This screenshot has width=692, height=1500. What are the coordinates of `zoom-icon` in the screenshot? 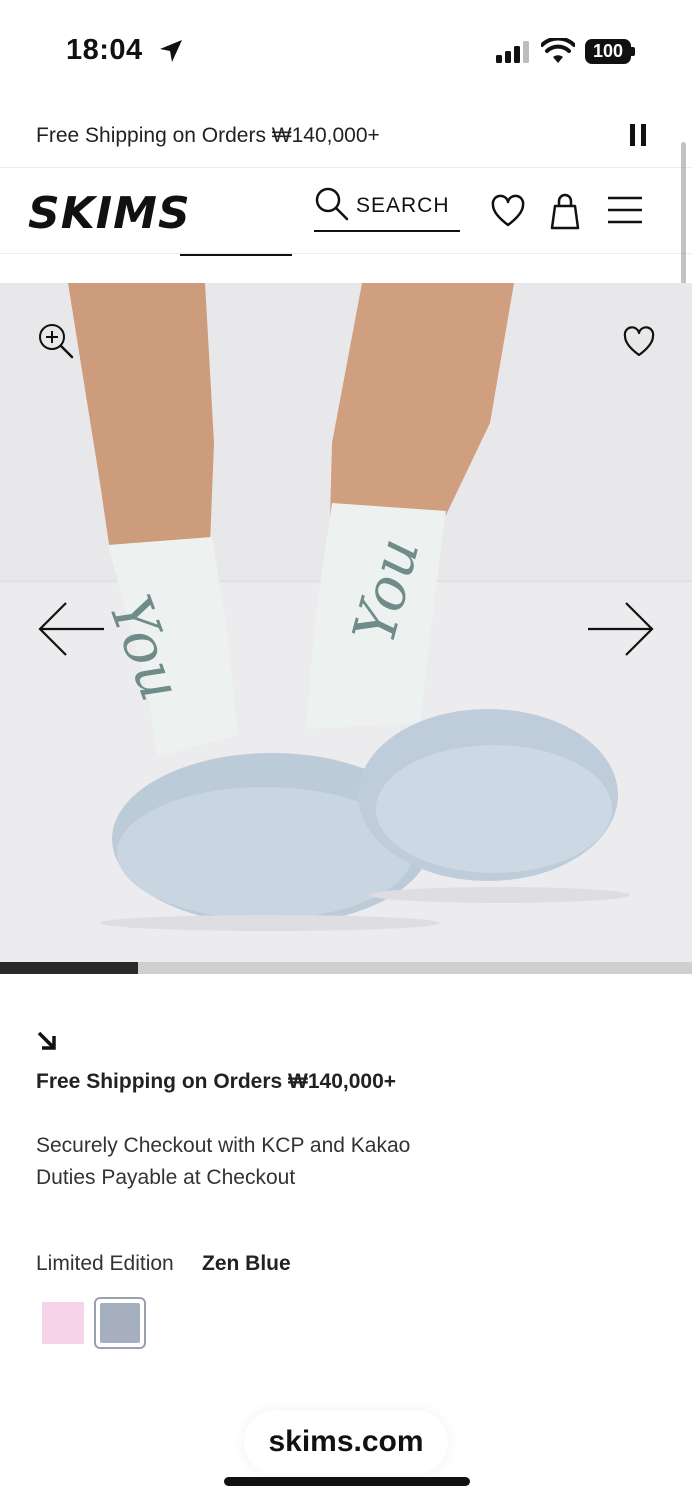 It's located at (56, 341).